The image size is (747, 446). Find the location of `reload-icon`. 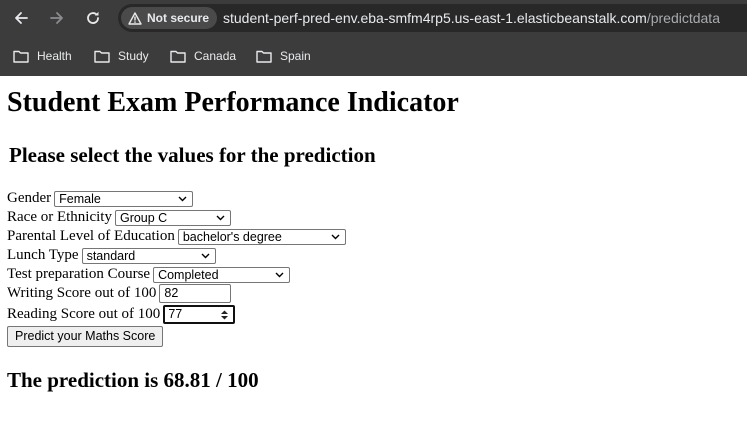

reload-icon is located at coordinates (93, 17).